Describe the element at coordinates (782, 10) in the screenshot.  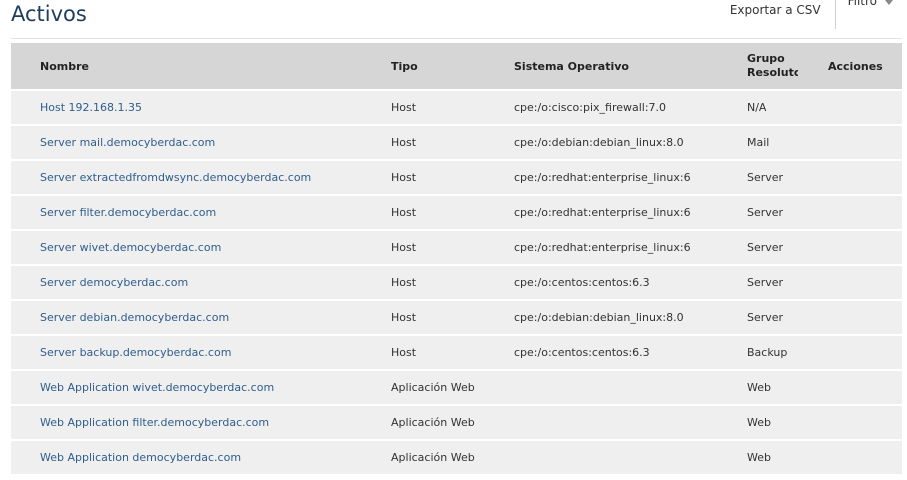
I see `export-csv-button: Exportar a CSV` at that location.